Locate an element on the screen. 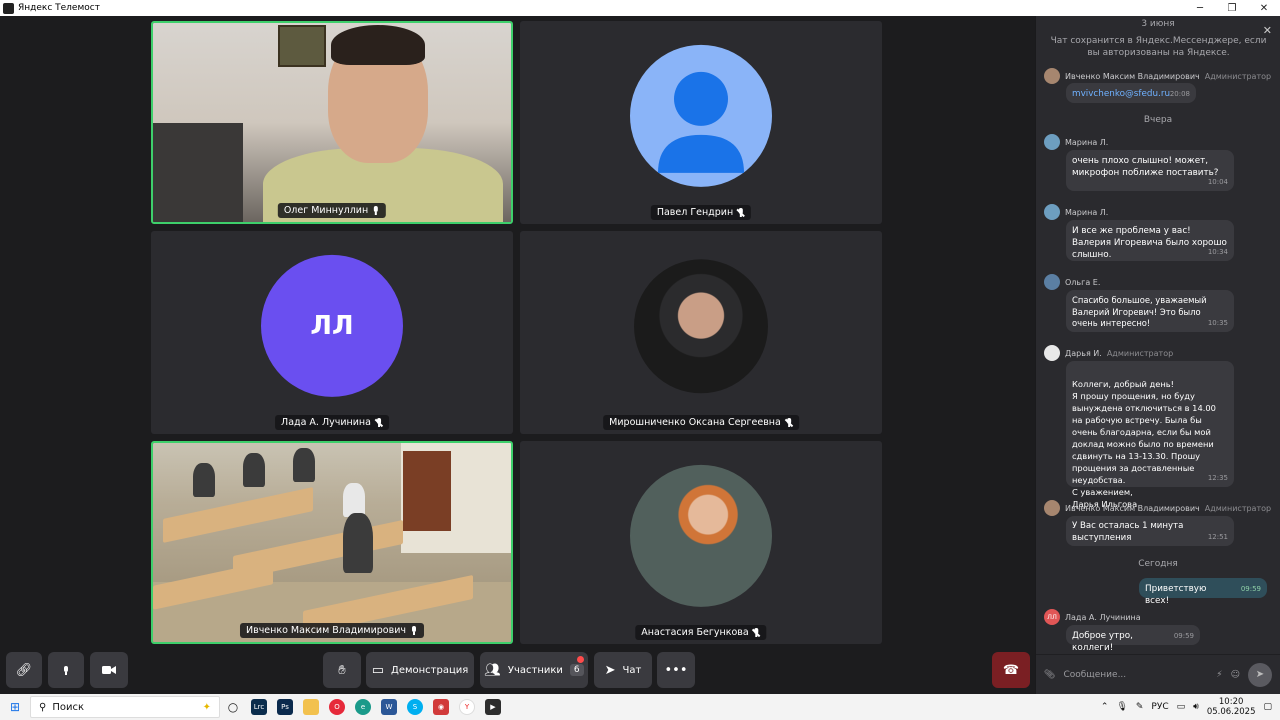 This screenshot has width=1280, height=720. participant-tile-pavel: Павел Гендрин is located at coordinates (701, 122).